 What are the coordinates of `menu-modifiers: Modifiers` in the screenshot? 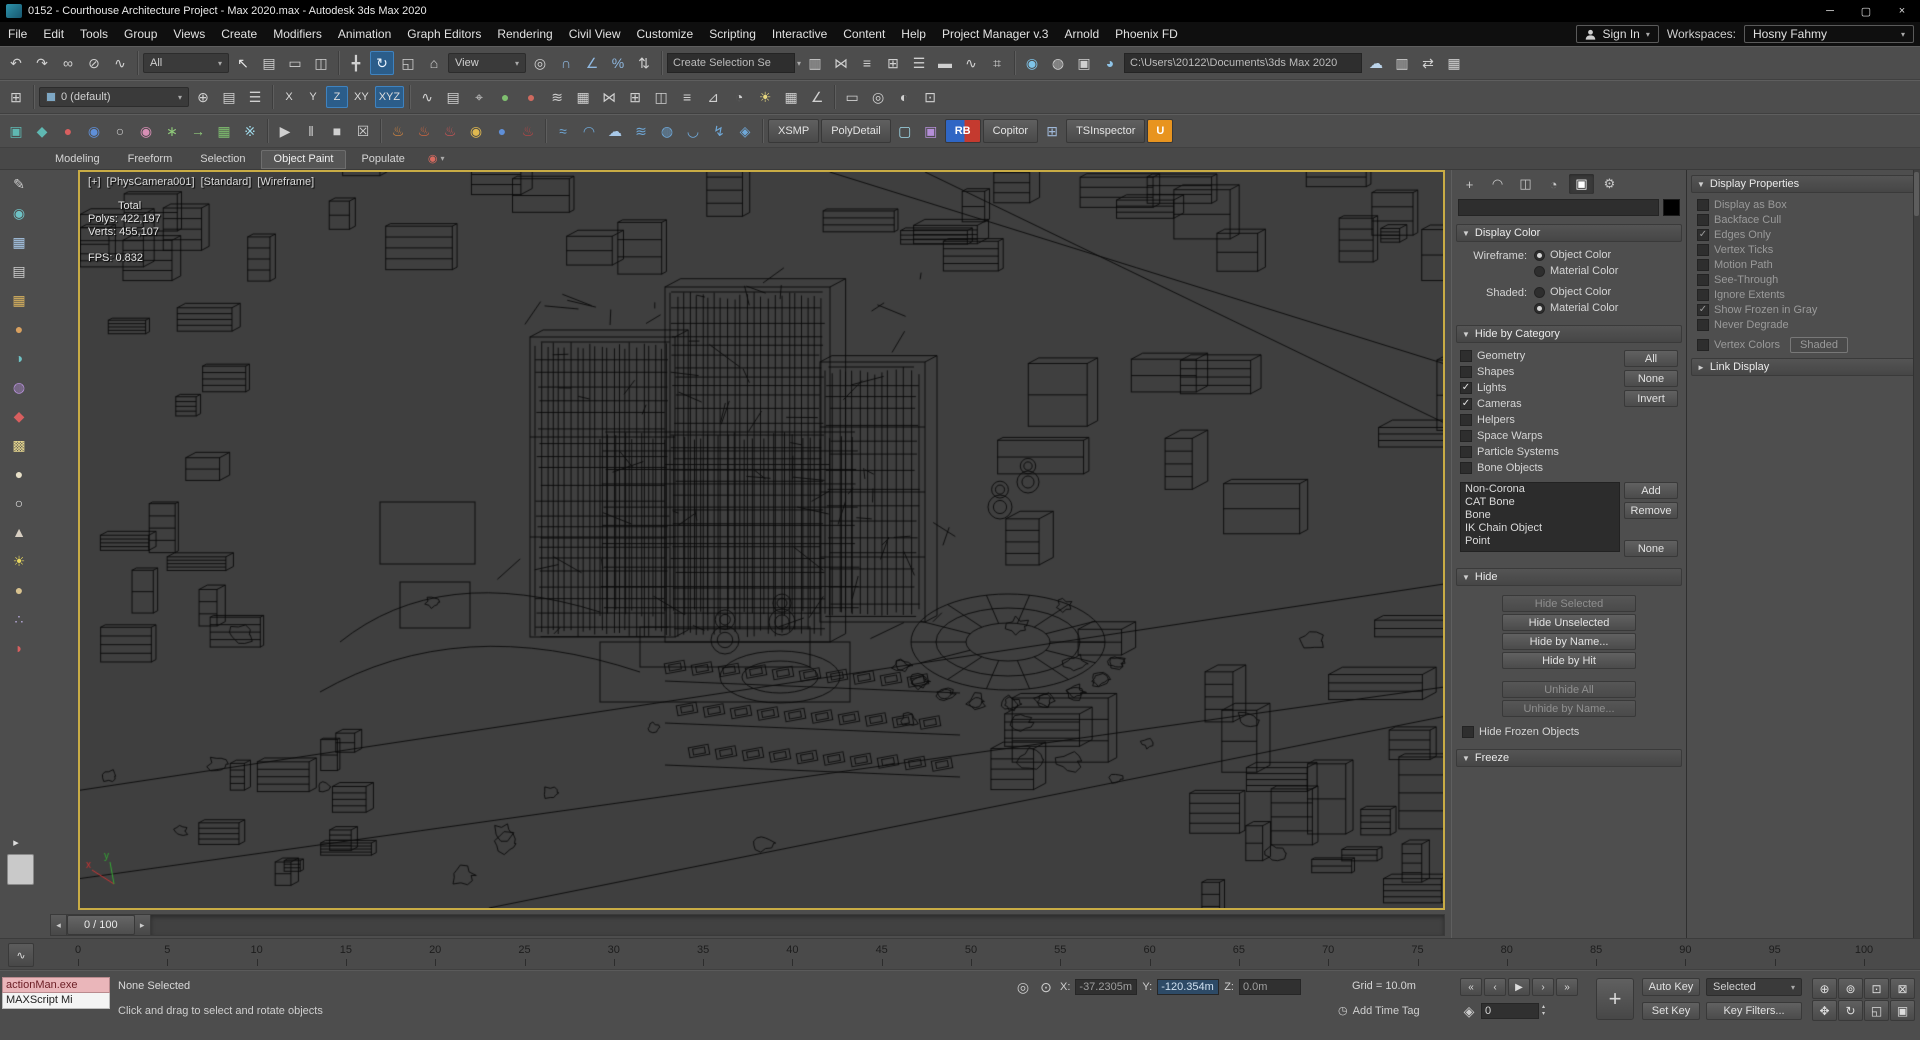 It's located at (297, 34).